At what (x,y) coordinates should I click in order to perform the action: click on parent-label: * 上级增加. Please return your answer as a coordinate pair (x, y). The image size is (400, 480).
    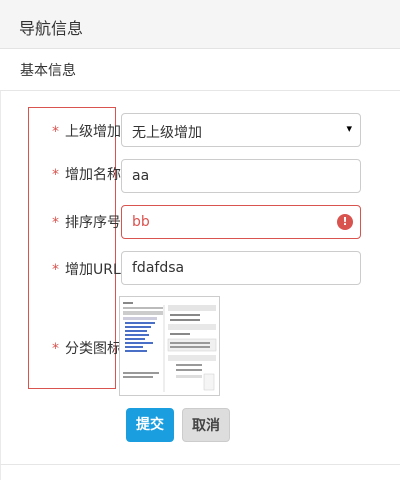
    Looking at the image, I should click on (86, 131).